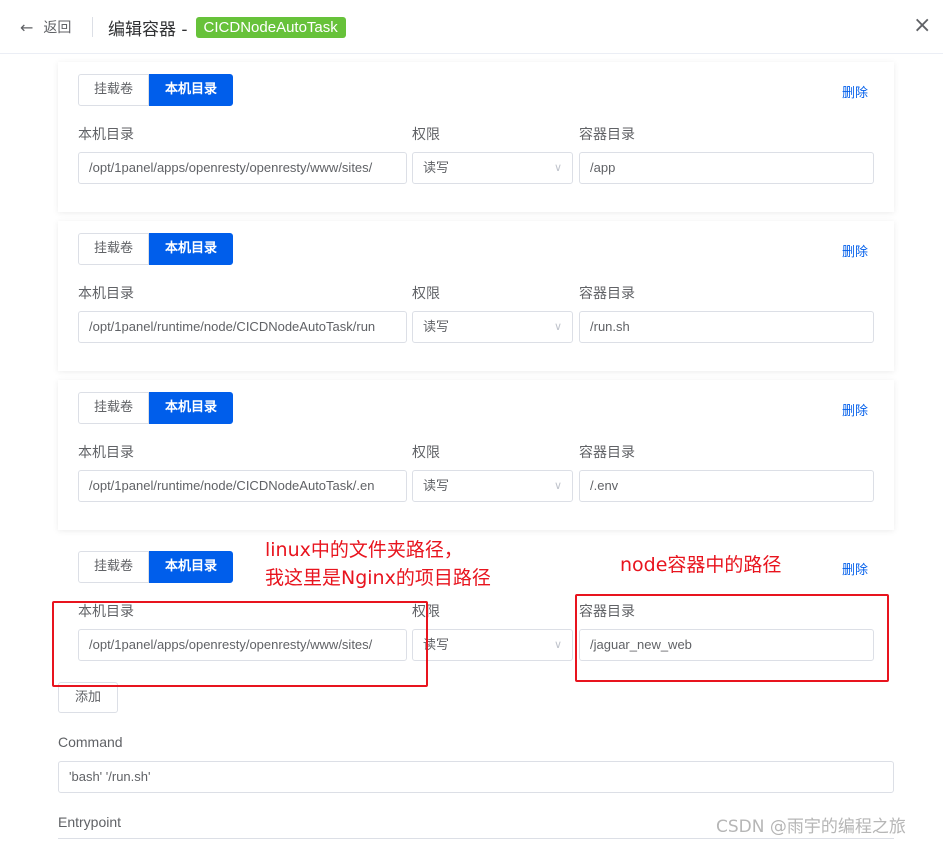 The width and height of the screenshot is (943, 842). What do you see at coordinates (471, 27) in the screenshot?
I see `drawer-header: ← 返回 编辑容器 - CICDNodeAutoTask ×` at bounding box center [471, 27].